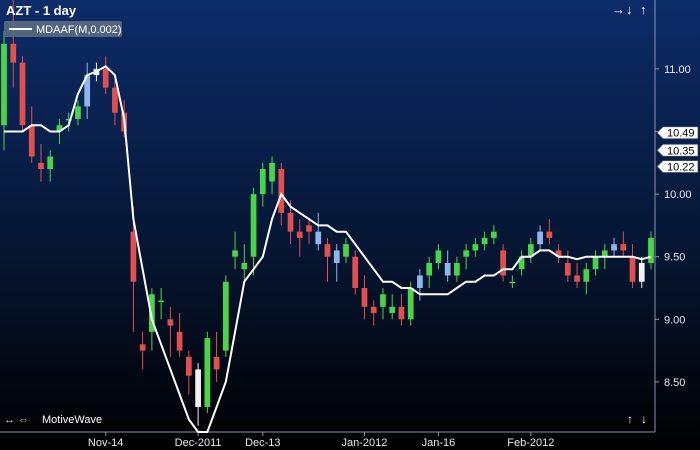 Image resolution: width=700 pixels, height=450 pixels. What do you see at coordinates (674, 320) in the screenshot?
I see `y-tick-label: 9.00` at bounding box center [674, 320].